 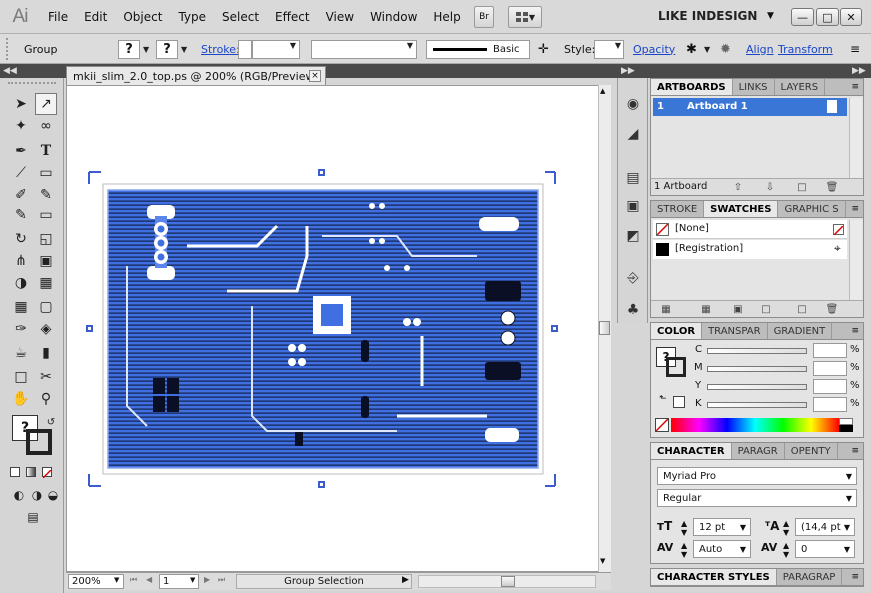 I want to click on pen-tool-icon: ✒, so click(x=21, y=151).